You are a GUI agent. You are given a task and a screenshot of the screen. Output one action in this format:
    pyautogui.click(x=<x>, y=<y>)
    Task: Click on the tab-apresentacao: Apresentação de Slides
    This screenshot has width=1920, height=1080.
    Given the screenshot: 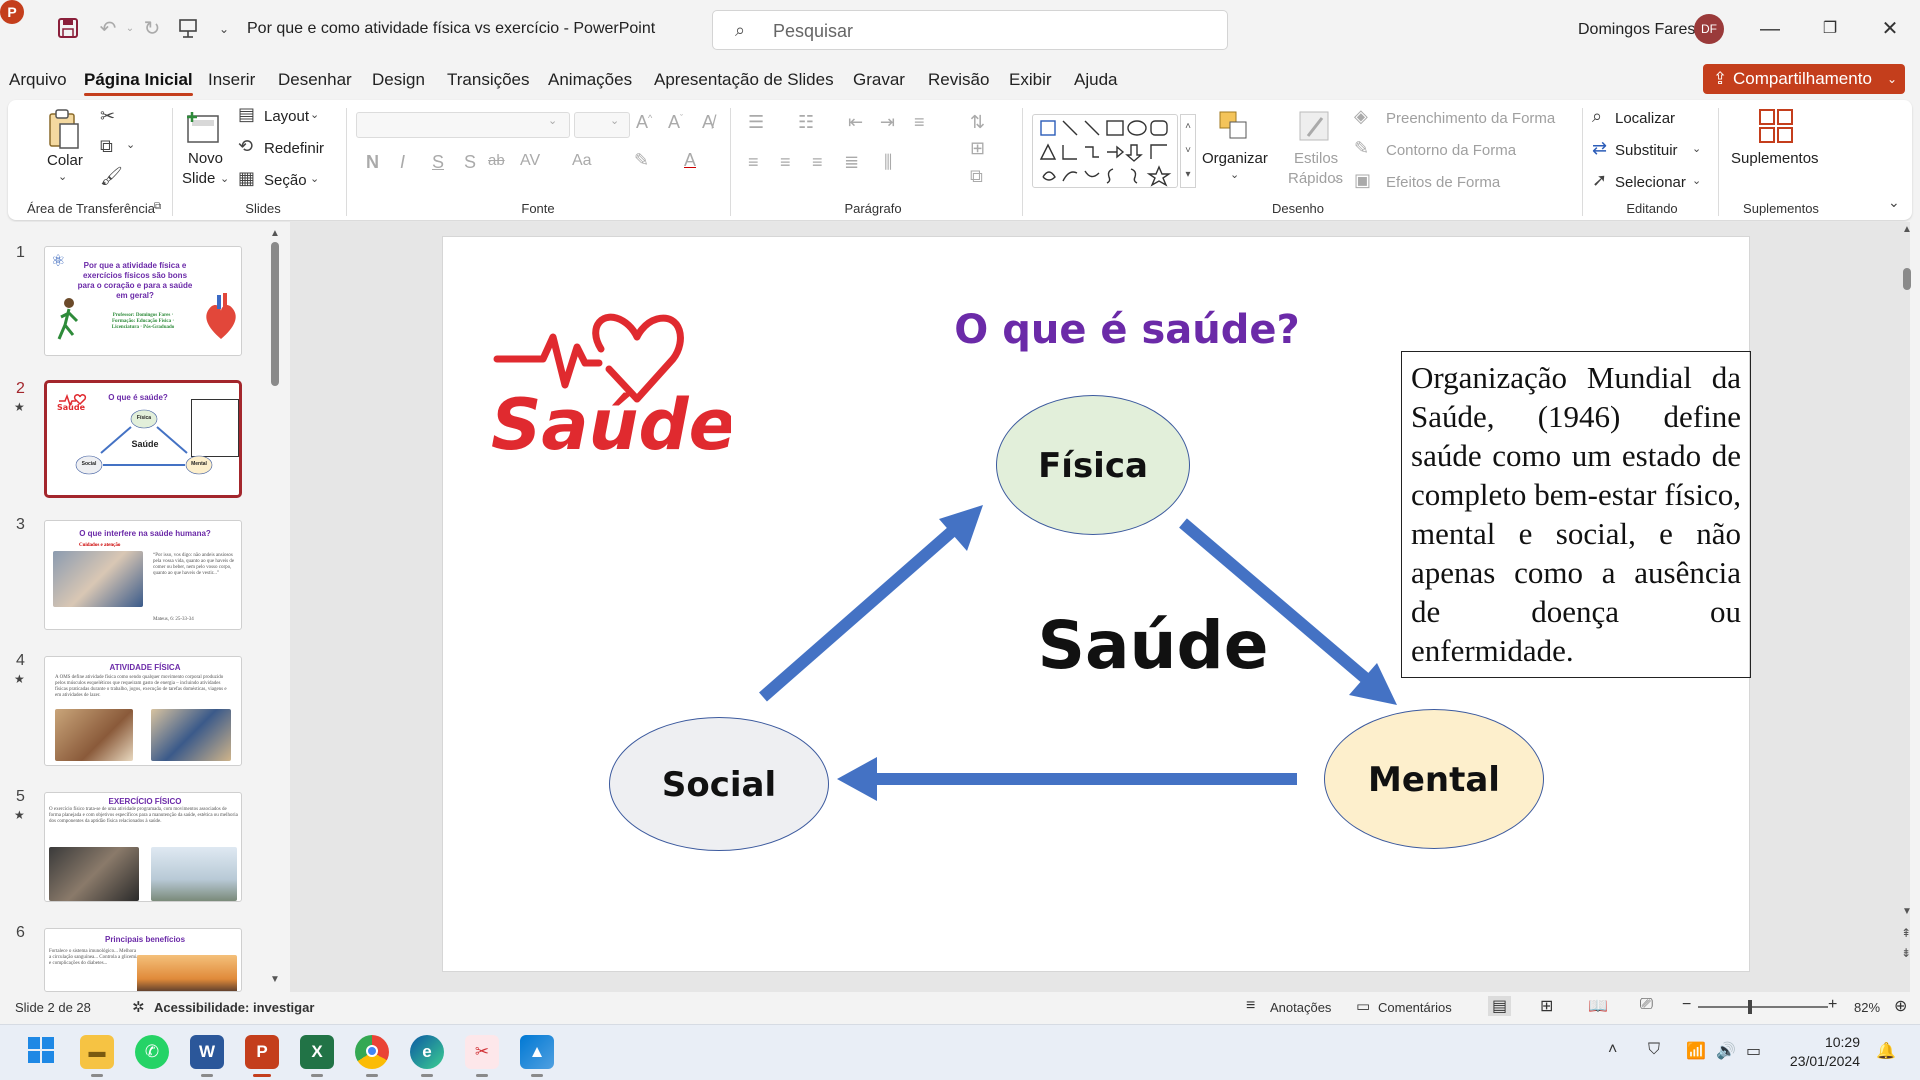 What is the action you would take?
    pyautogui.click(x=744, y=80)
    